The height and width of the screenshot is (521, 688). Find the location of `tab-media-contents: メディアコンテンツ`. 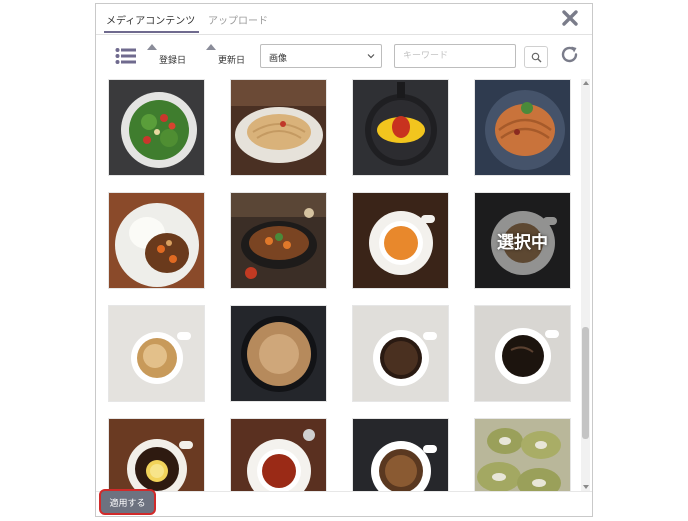

tab-media-contents: メディアコンテンツ is located at coordinates (151, 22).